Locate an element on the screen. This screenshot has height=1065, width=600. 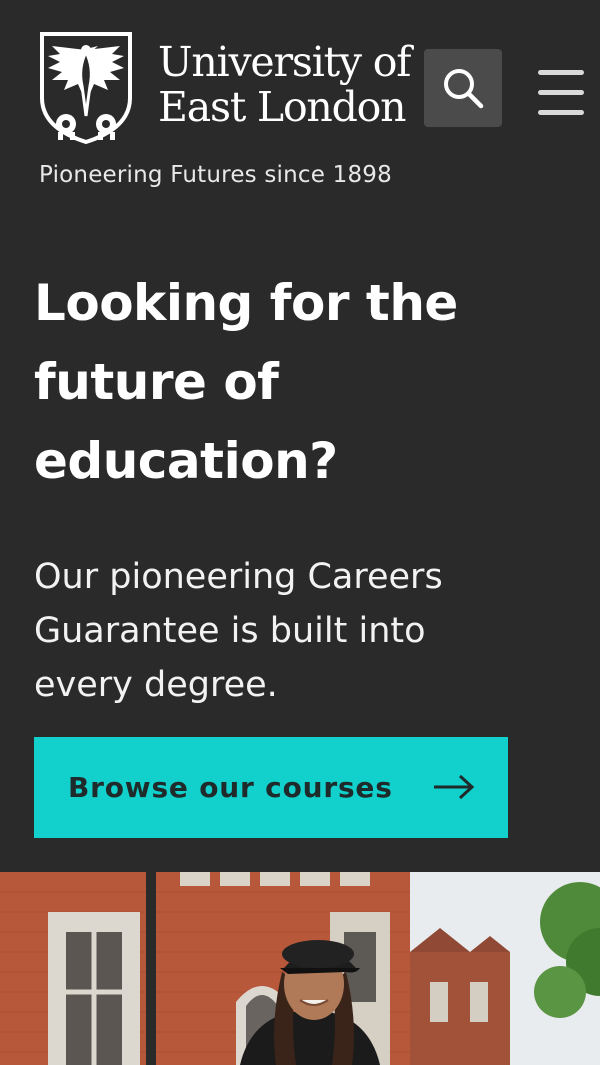
university-wordmark: University of East London is located at coordinates (284, 84).